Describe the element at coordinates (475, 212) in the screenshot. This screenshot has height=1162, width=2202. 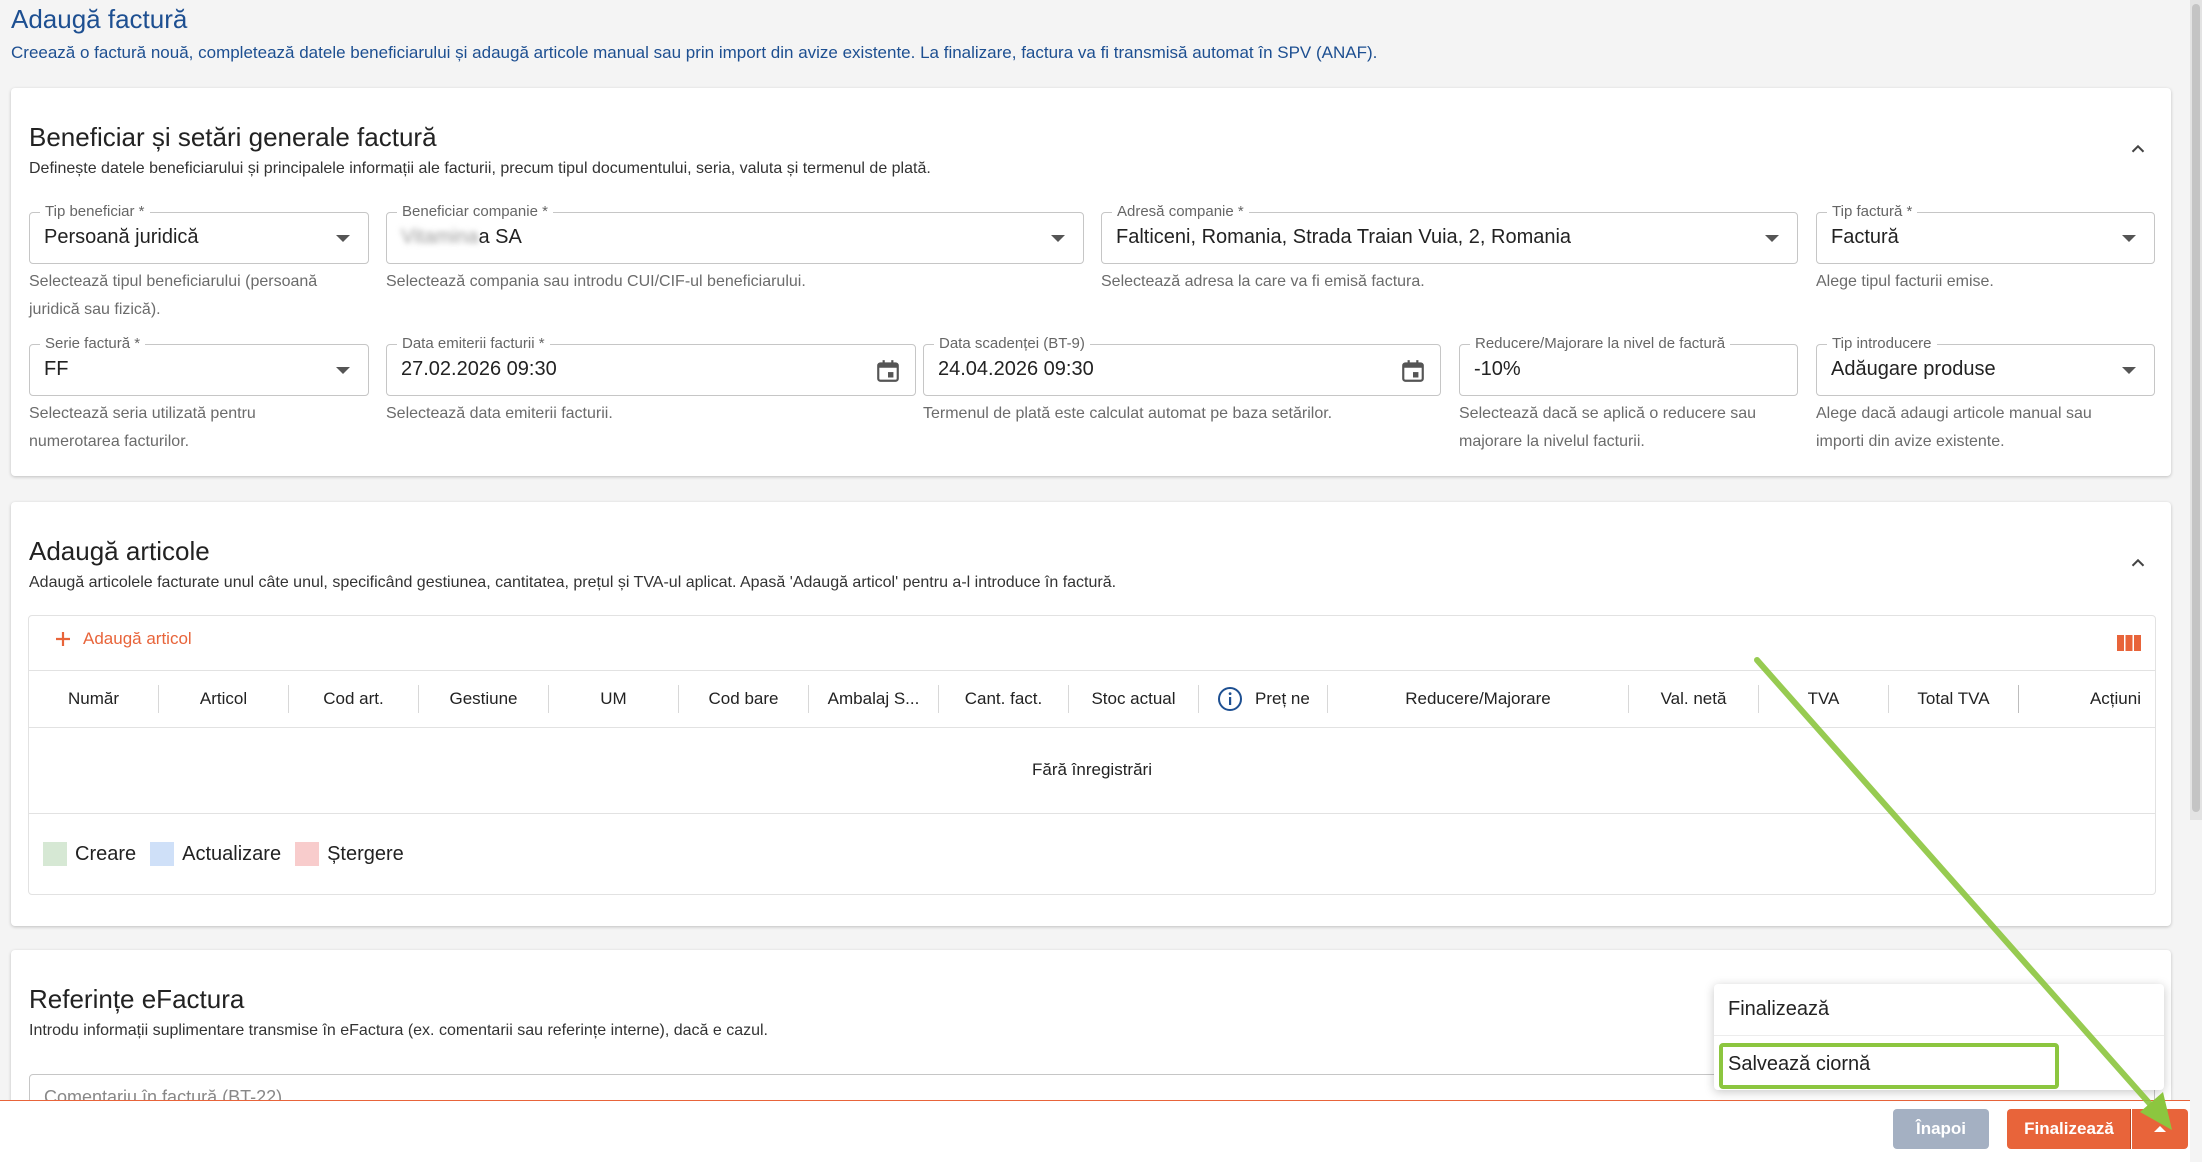
I see `beneficiar-companie-label: Beneficiar companie *` at that location.